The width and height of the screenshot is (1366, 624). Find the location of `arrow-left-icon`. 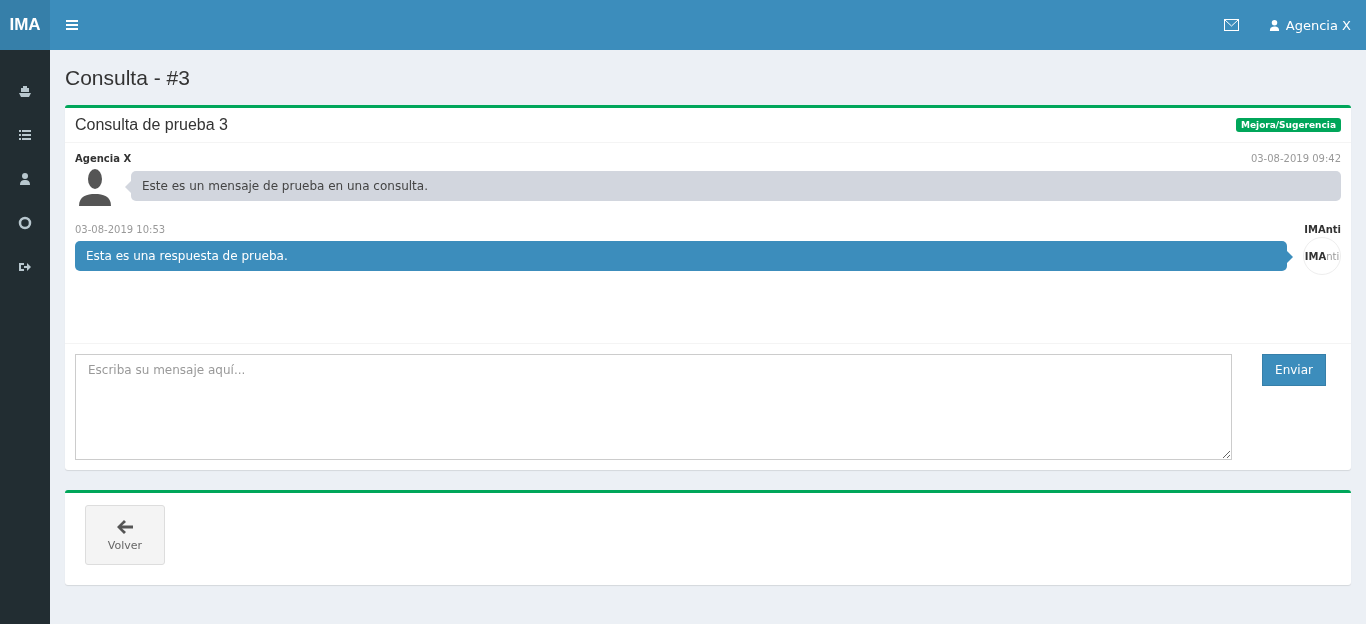

arrow-left-icon is located at coordinates (125, 526).